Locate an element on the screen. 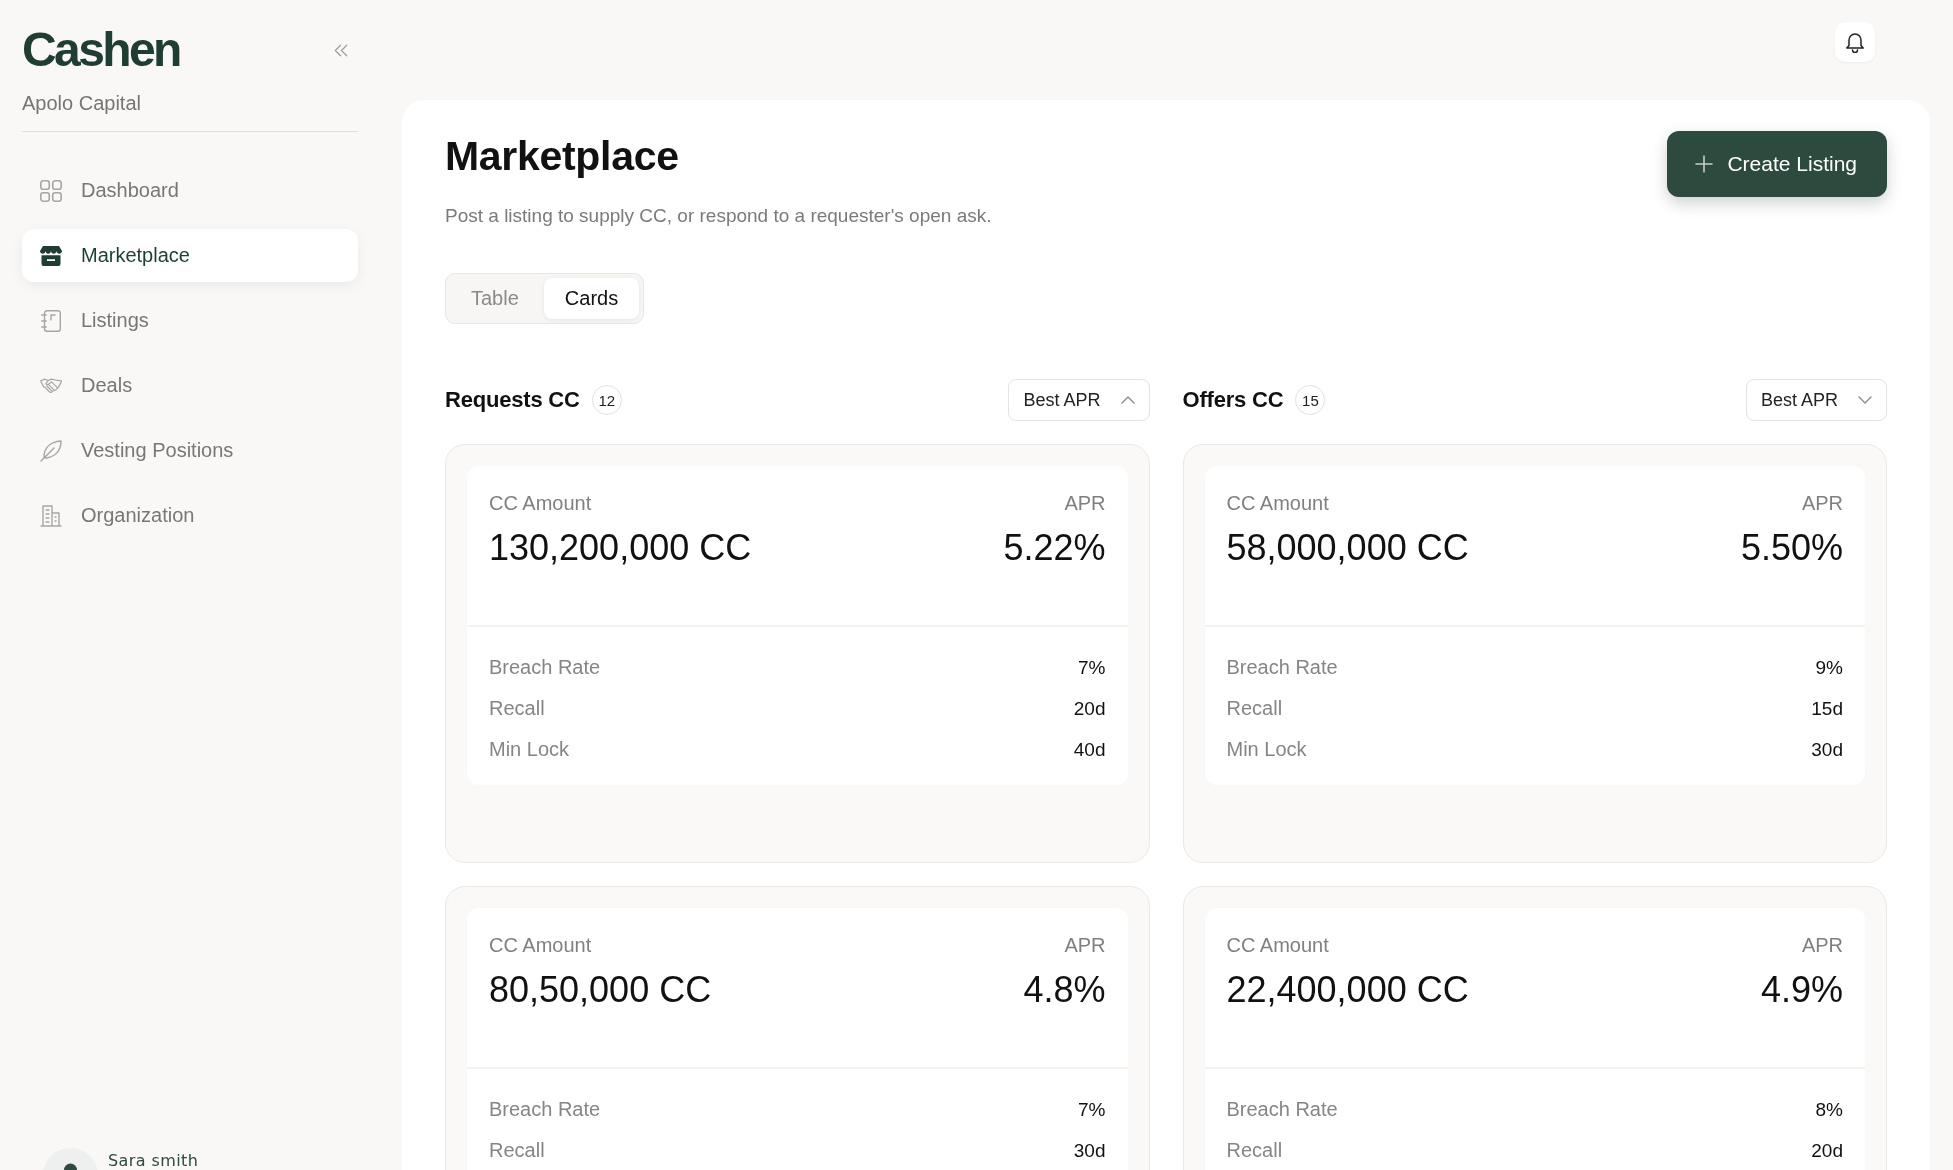 This screenshot has height=1170, width=1953. term-value: 15d is located at coordinates (1827, 708).